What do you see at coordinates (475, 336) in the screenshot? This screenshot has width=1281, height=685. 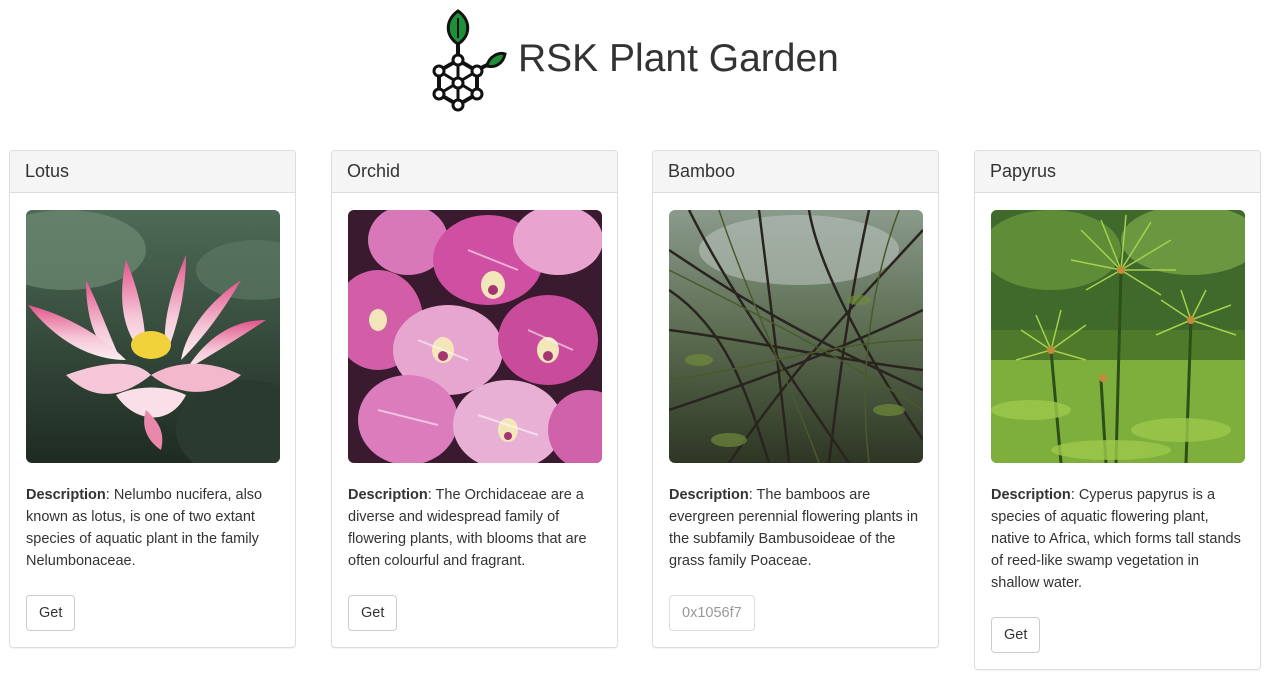 I see `orchid-photo` at bounding box center [475, 336].